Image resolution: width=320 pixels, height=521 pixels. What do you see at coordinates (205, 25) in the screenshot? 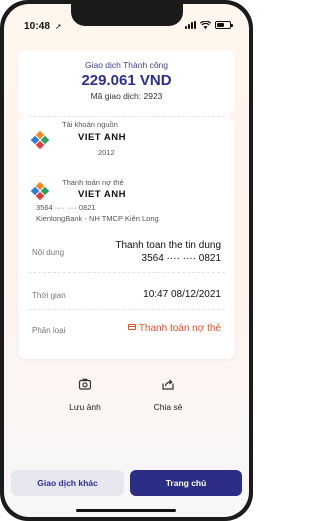
I see `wifi-icon` at bounding box center [205, 25].